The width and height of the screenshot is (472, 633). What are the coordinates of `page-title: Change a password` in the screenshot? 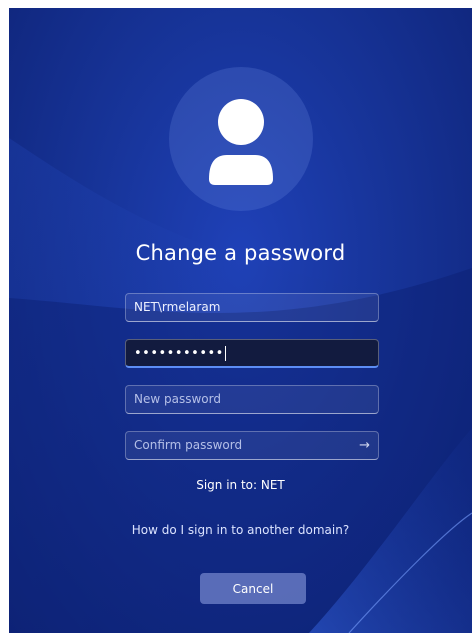 It's located at (240, 253).